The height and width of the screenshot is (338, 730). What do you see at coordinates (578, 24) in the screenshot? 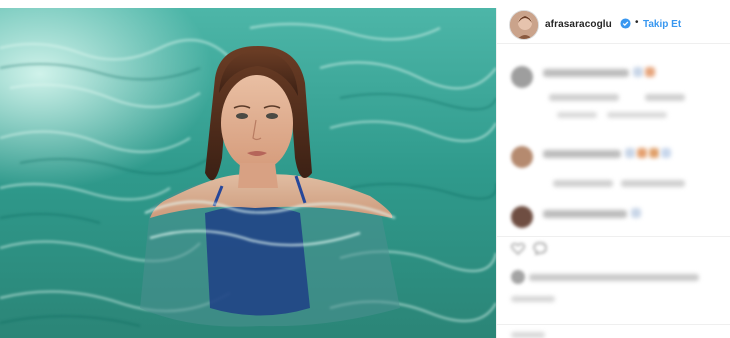
I see `username-link: afrasaracoglu` at bounding box center [578, 24].